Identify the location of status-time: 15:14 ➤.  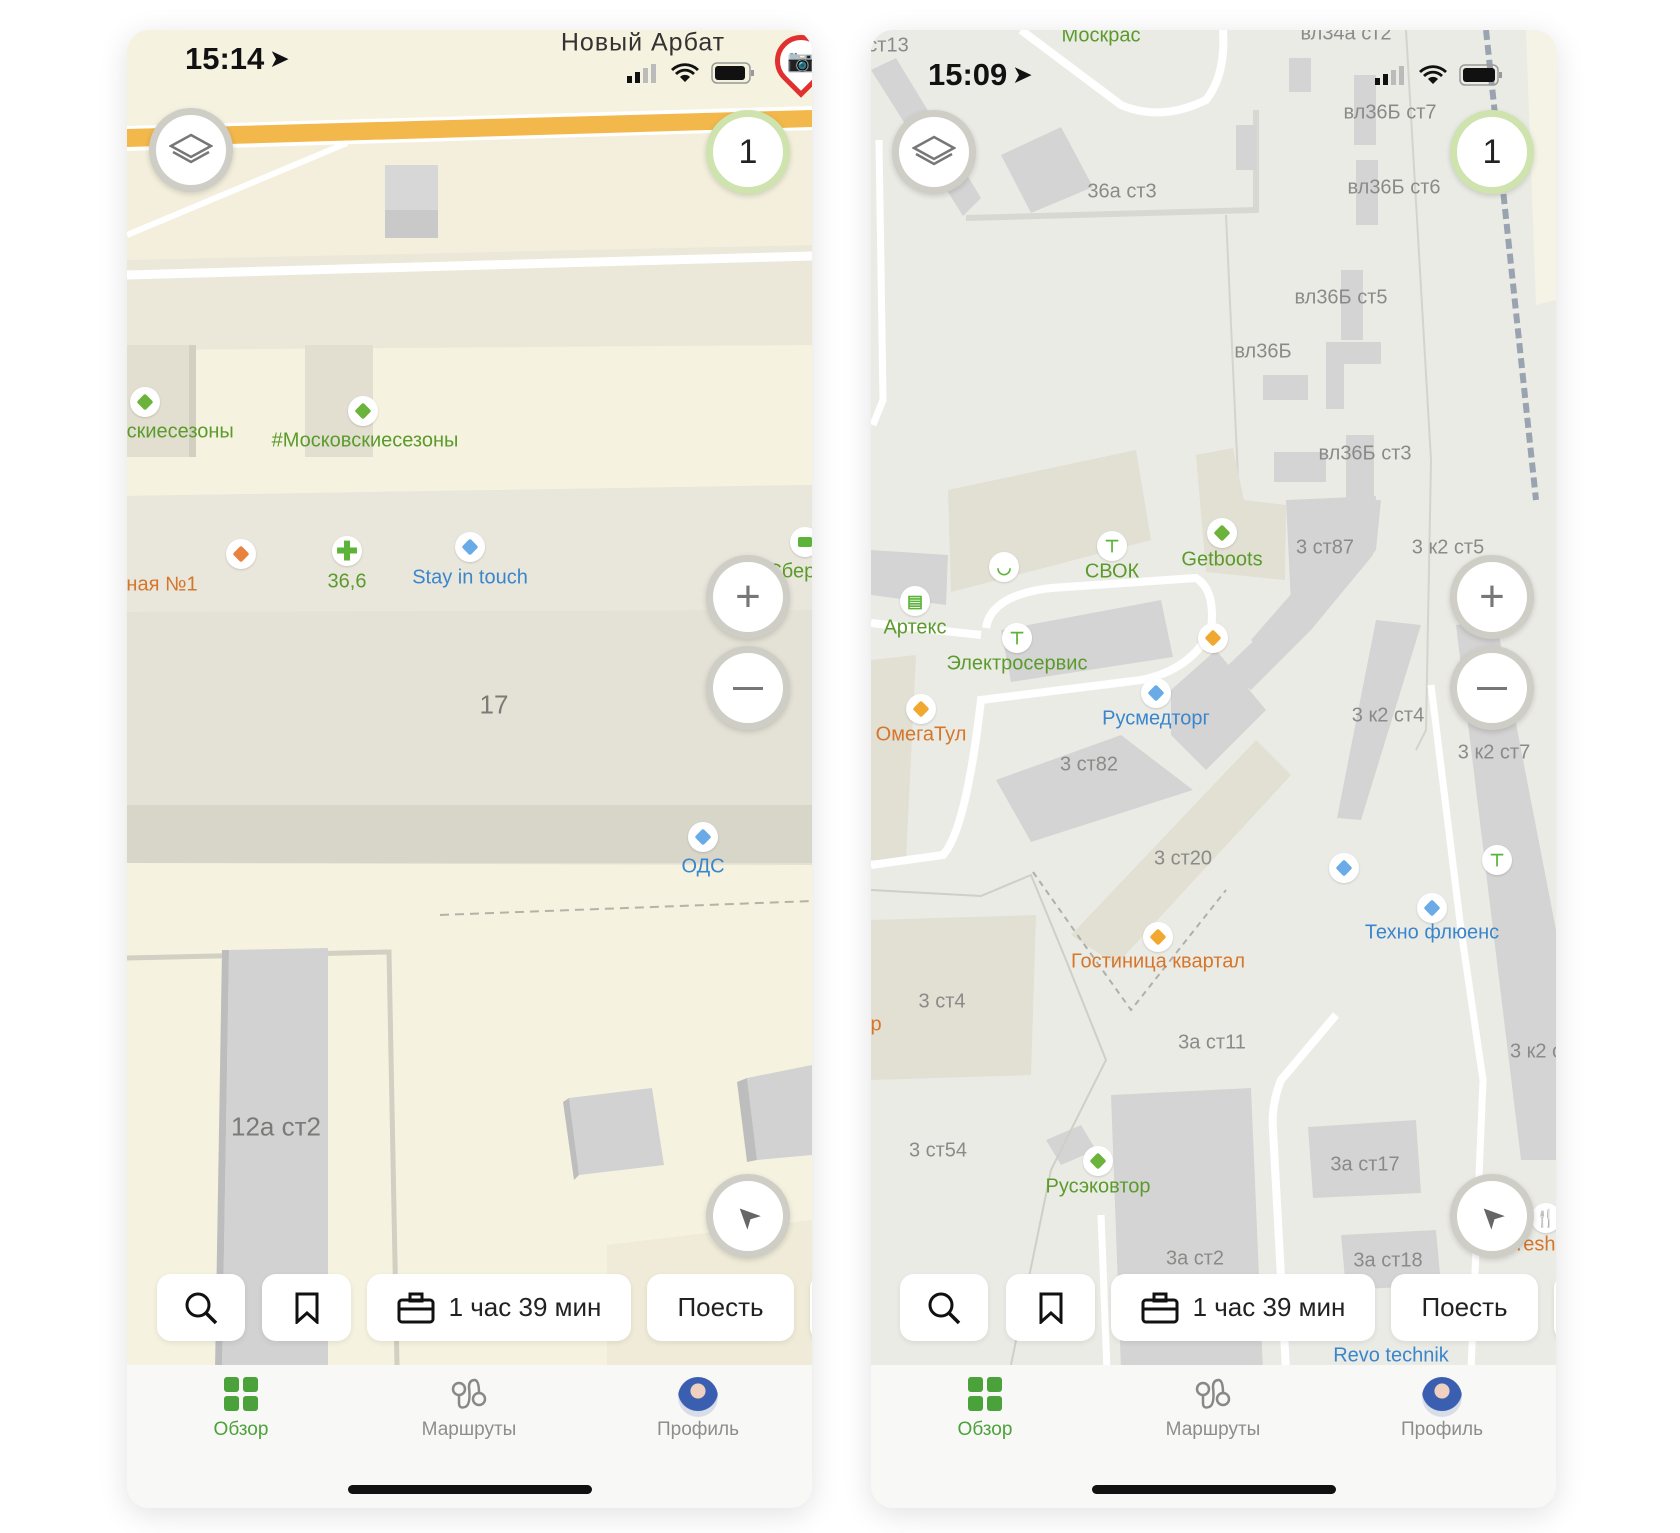
(237, 59).